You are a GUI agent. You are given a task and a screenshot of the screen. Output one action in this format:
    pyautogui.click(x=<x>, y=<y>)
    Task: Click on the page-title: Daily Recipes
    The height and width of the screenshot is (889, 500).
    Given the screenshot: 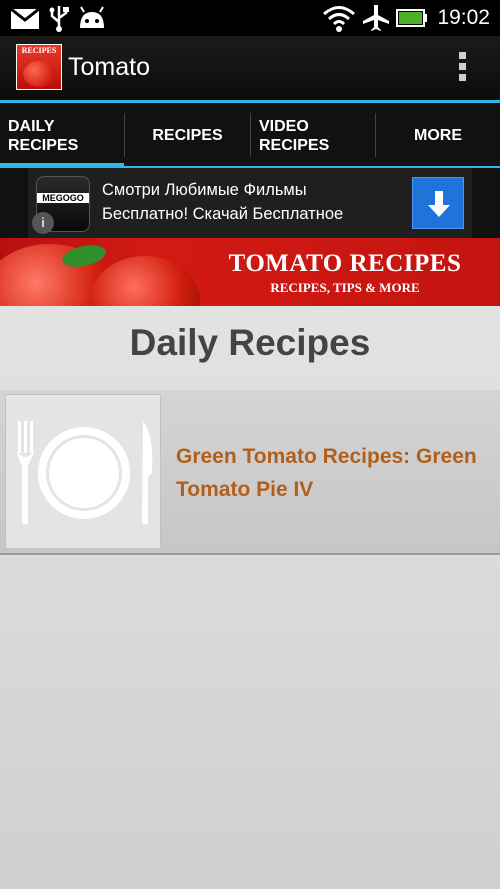 What is the action you would take?
    pyautogui.click(x=250, y=342)
    